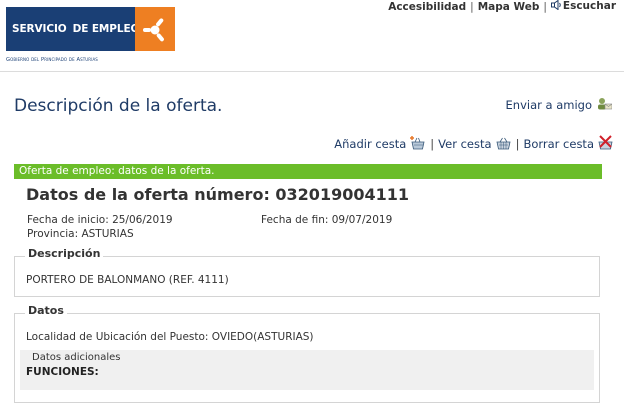 This screenshot has height=403, width=624. What do you see at coordinates (39, 29) in the screenshot?
I see `logo-text-servicio: SERVICIO` at bounding box center [39, 29].